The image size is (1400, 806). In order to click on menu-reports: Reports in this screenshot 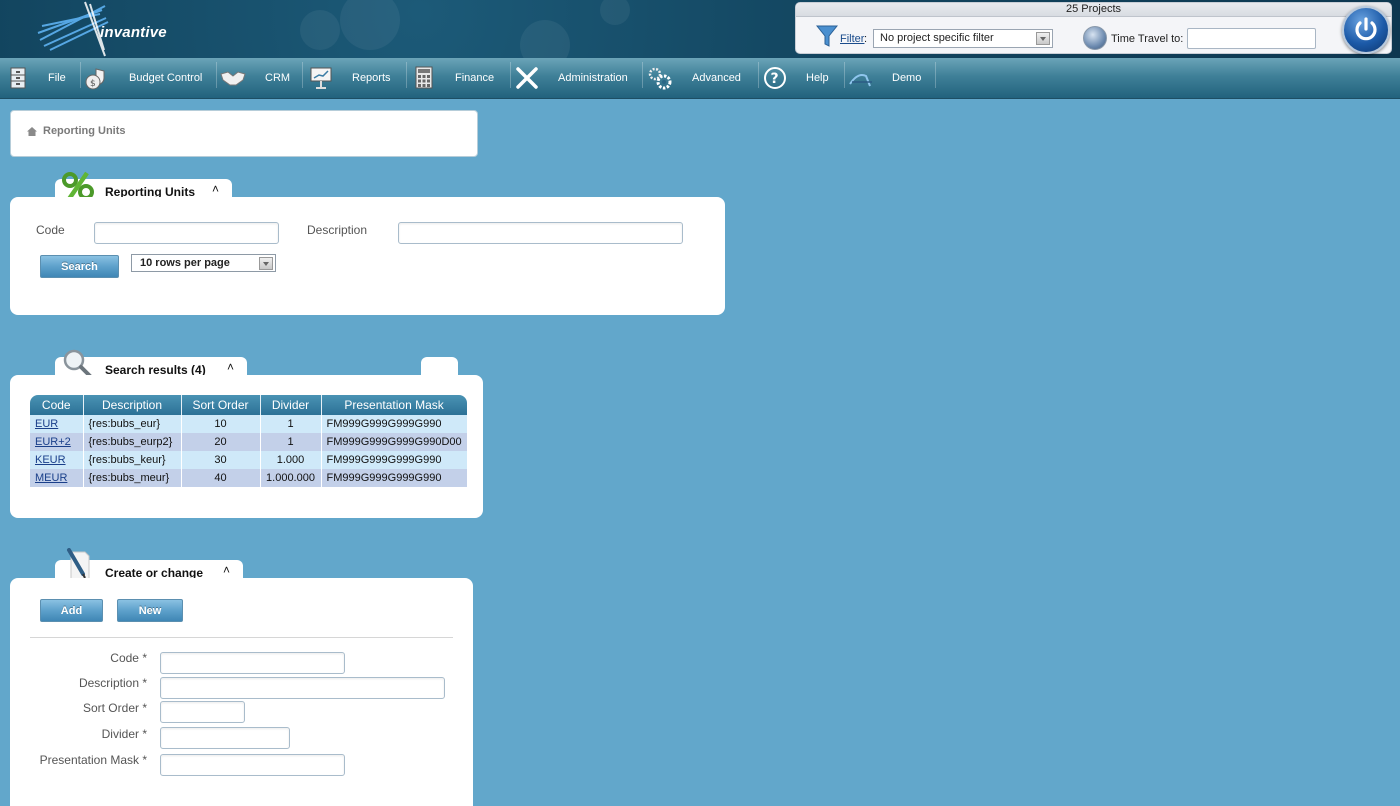, I will do `click(354, 78)`.